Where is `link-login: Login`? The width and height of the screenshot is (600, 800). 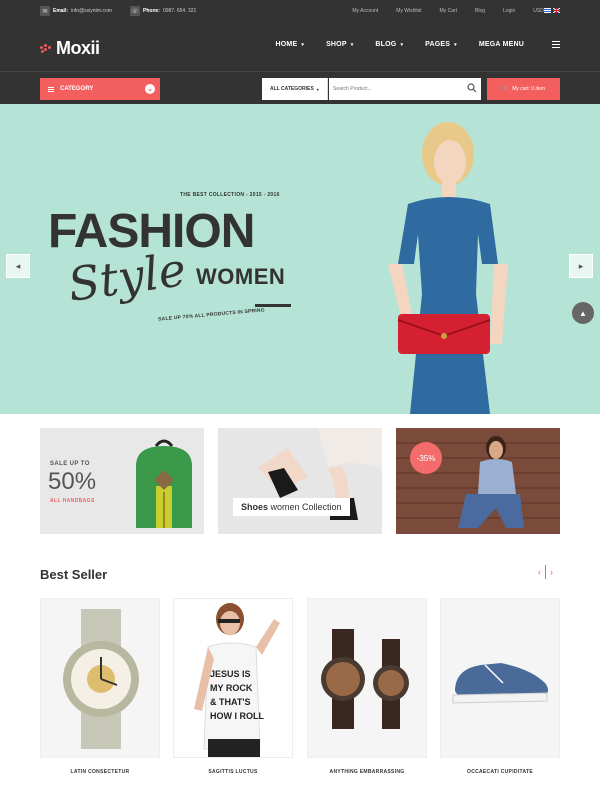
link-login: Login is located at coordinates (509, 11).